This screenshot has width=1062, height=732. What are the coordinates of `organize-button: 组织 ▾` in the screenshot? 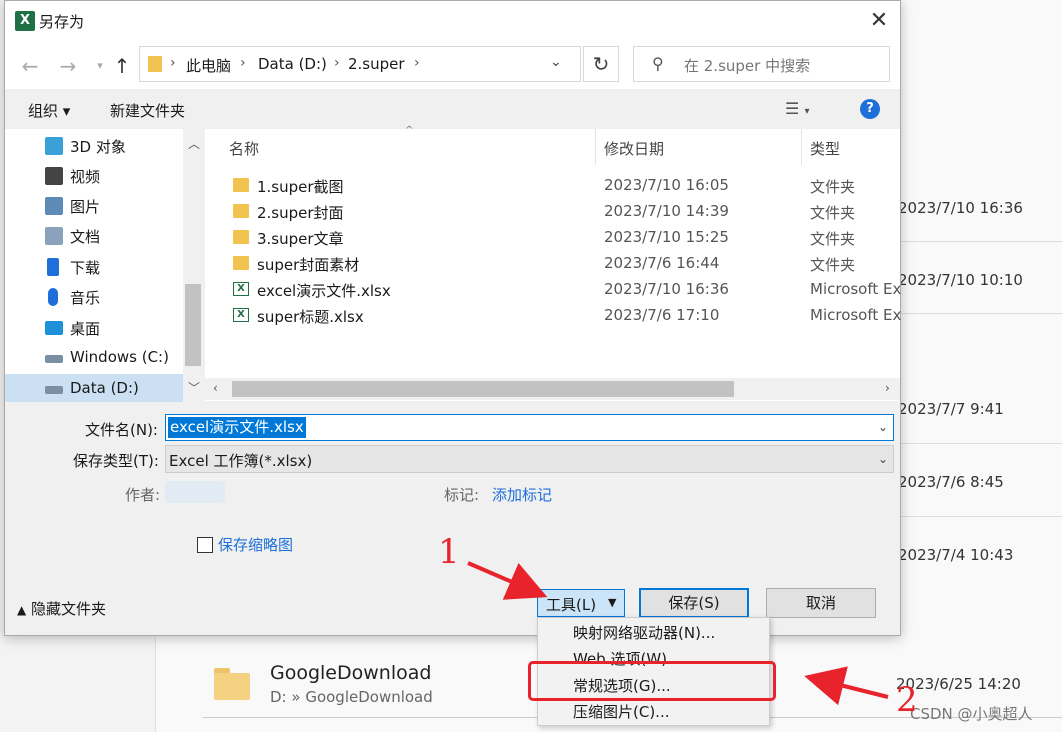 It's located at (49, 110).